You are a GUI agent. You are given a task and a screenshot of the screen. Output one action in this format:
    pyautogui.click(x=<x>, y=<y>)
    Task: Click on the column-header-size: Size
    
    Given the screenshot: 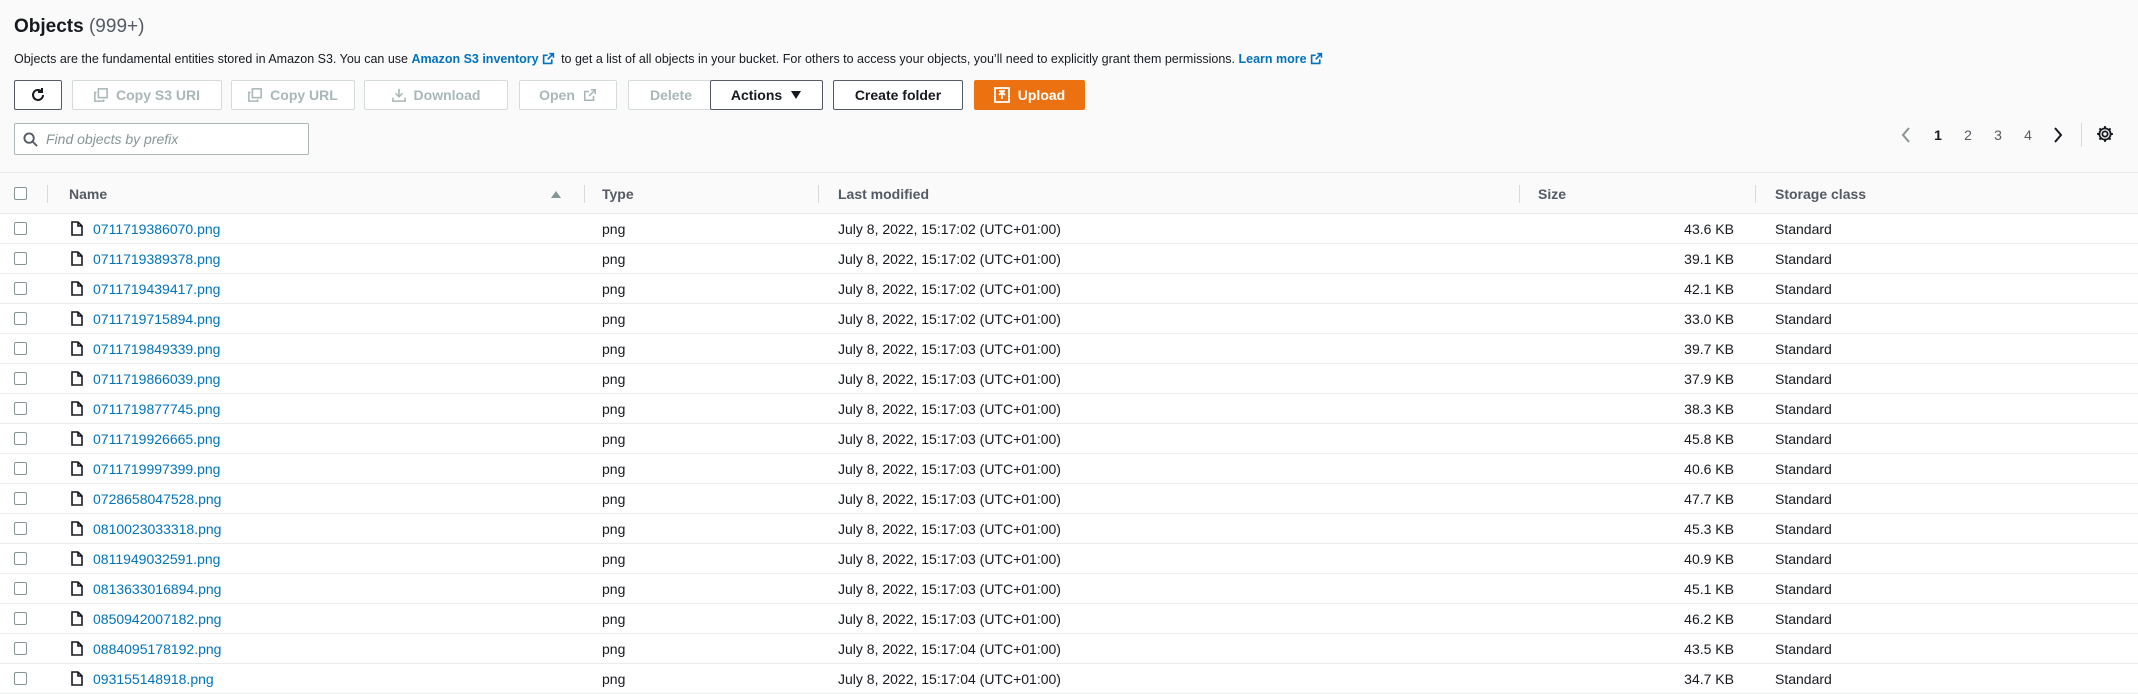 What is the action you would take?
    pyautogui.click(x=1552, y=194)
    